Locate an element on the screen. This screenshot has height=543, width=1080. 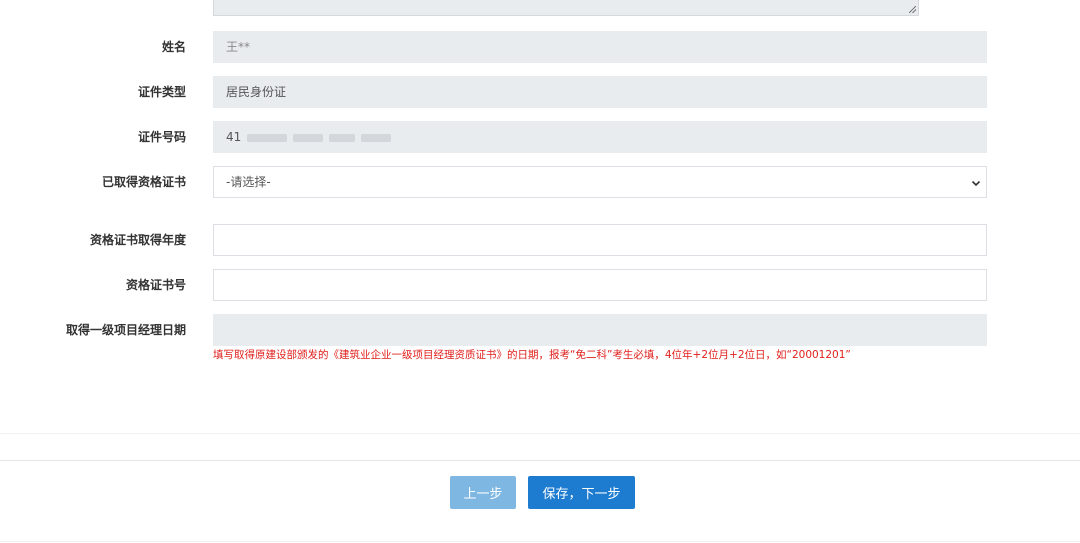
previous-step-button: 上一步 is located at coordinates (483, 492).